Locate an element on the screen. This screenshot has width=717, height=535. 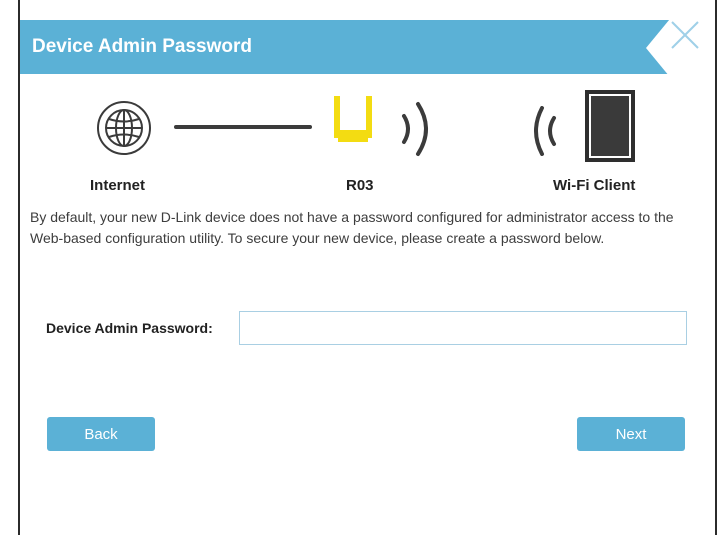
connection-line is located at coordinates (243, 127).